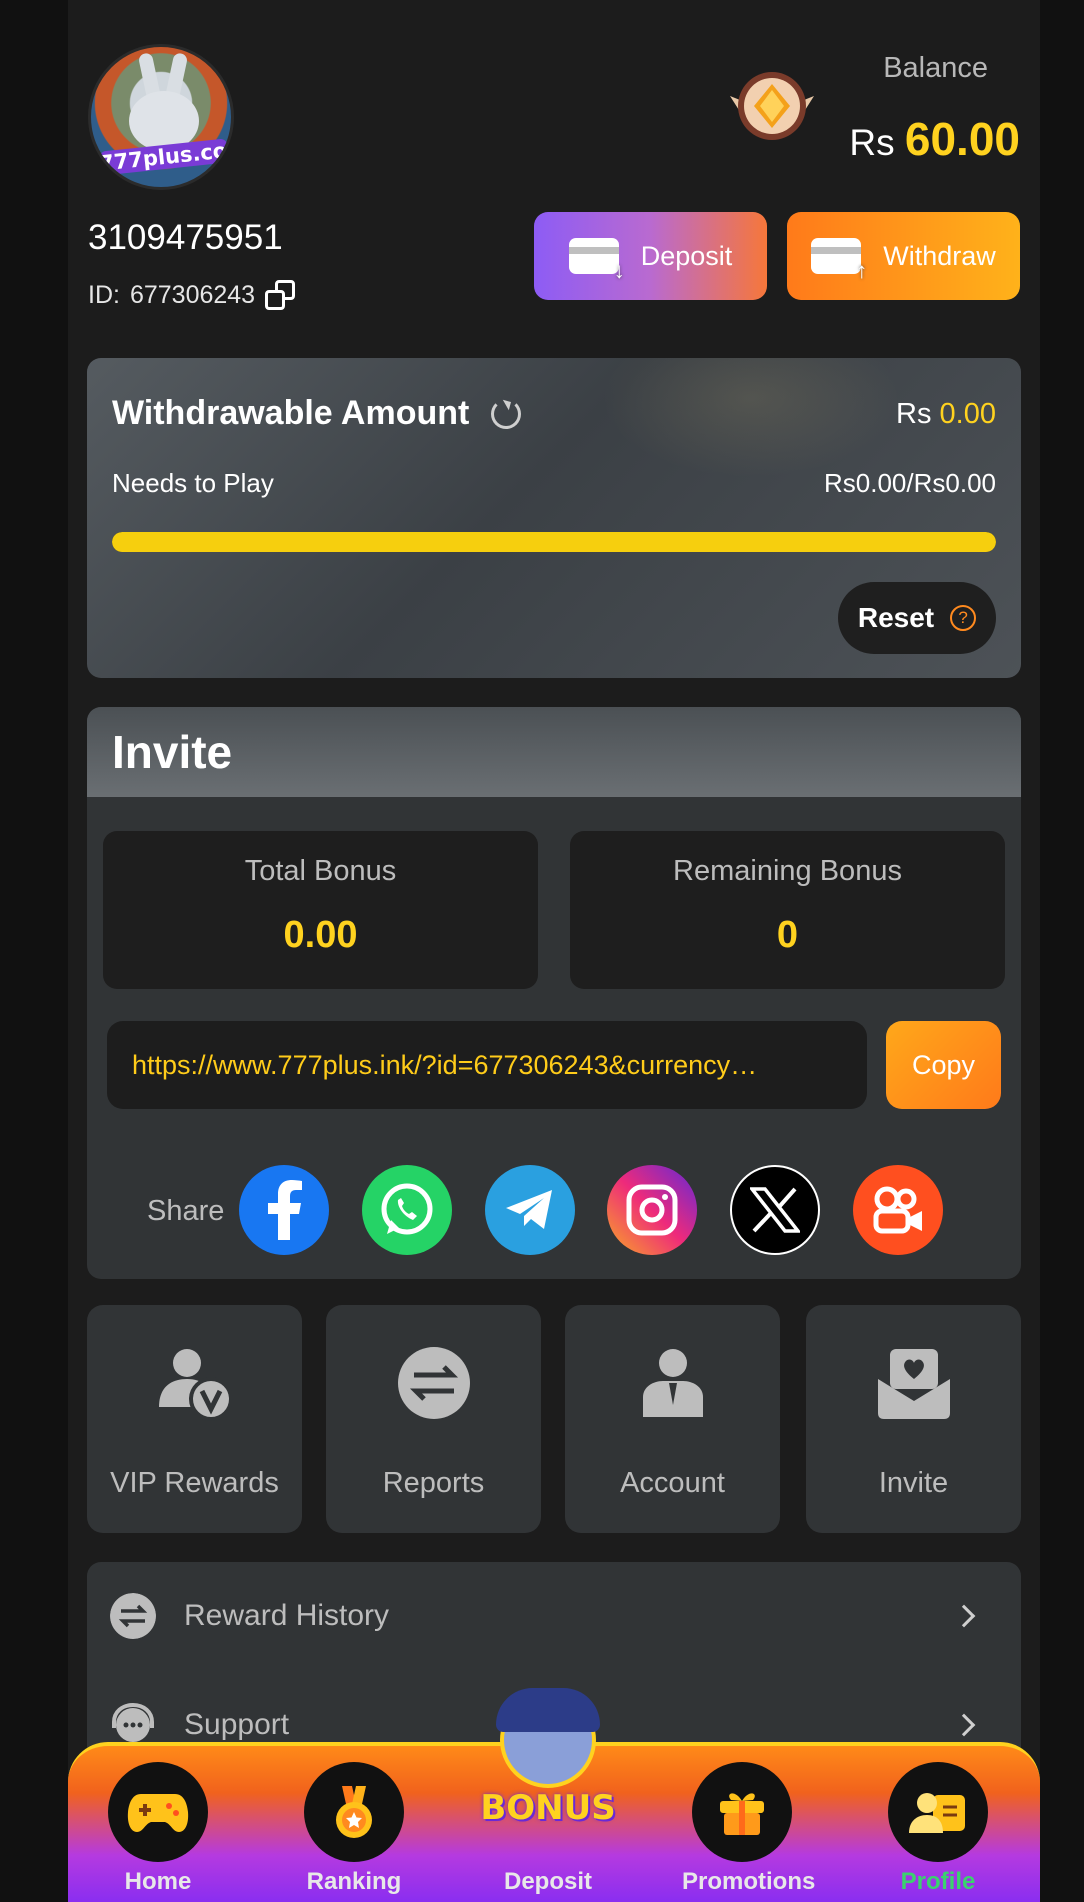 This screenshot has width=1084, height=1902. Describe the element at coordinates (535, 1616) in the screenshot. I see `menu-item-reward-history: Reward History` at that location.